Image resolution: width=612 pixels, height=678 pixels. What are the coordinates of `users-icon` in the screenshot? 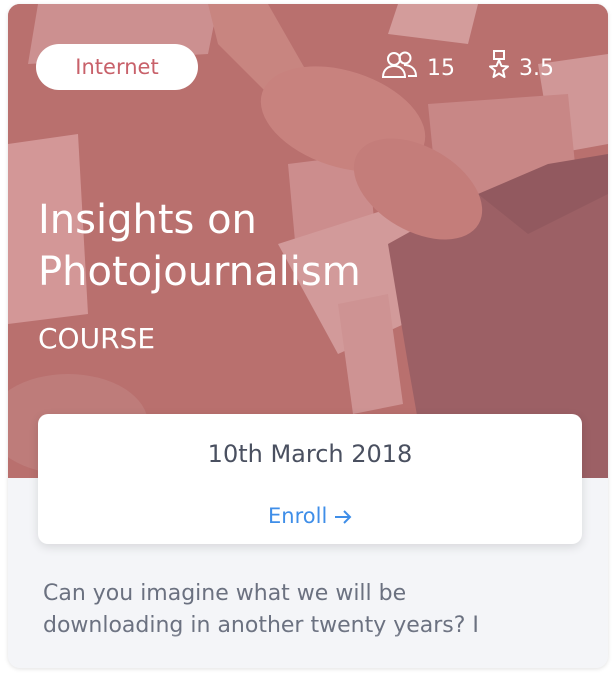 It's located at (403, 68).